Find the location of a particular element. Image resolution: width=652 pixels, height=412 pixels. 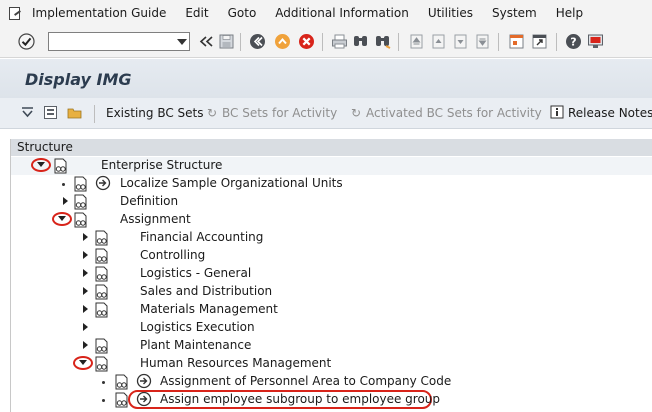

tree-node-plant-maintenance: Plant Maintenance is located at coordinates (331, 346).